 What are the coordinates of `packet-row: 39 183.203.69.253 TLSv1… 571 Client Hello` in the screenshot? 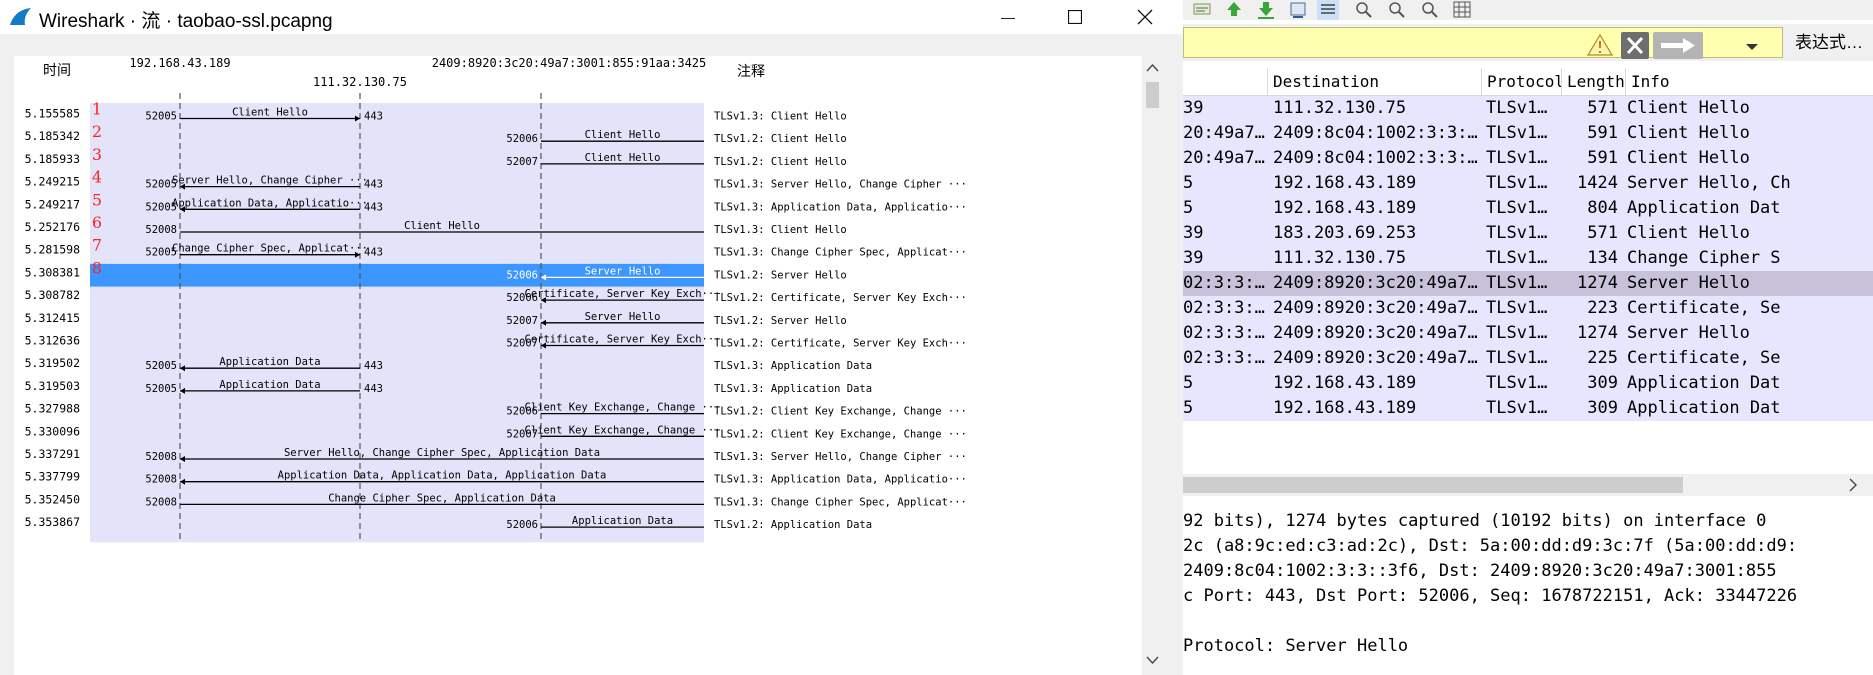 It's located at (1528, 233).